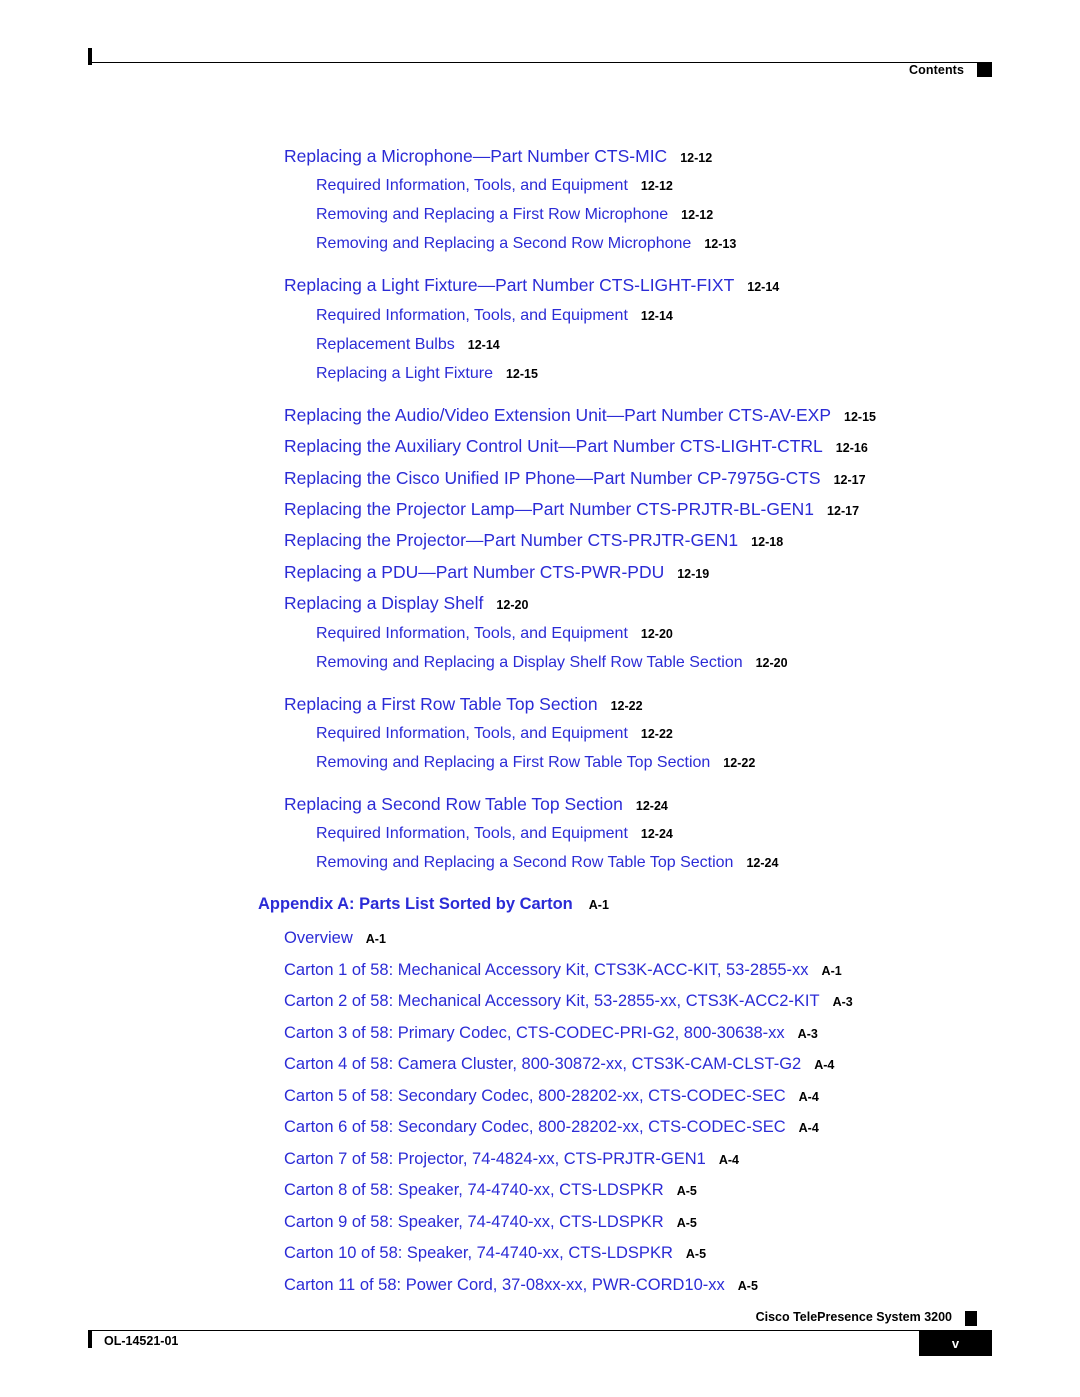 This screenshot has height=1397, width=1080. Describe the element at coordinates (971, 1318) in the screenshot. I see `footer-square-icon` at that location.